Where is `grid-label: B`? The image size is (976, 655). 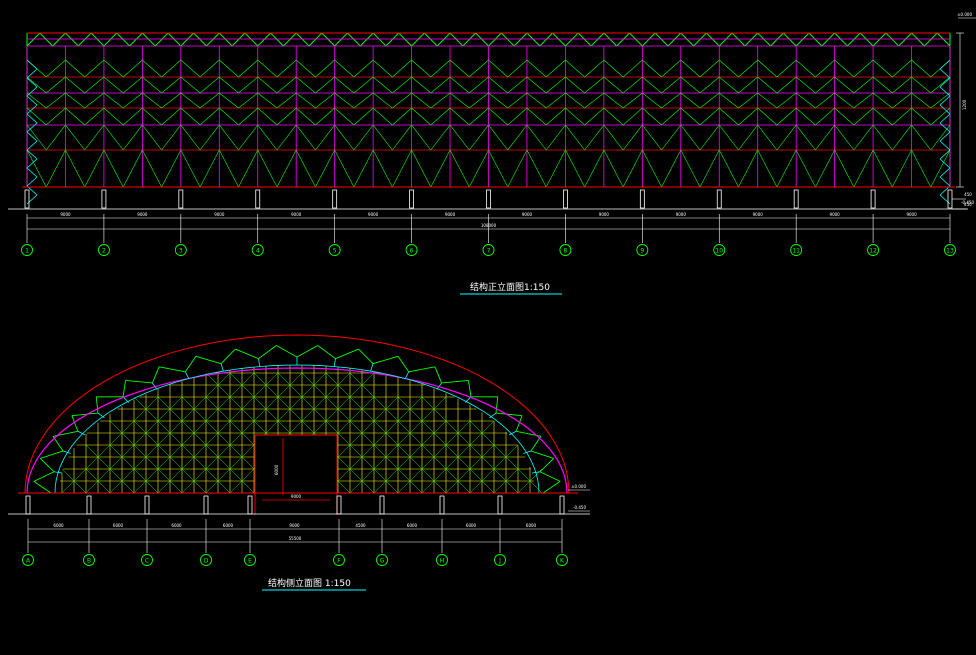 grid-label: B is located at coordinates (89, 561).